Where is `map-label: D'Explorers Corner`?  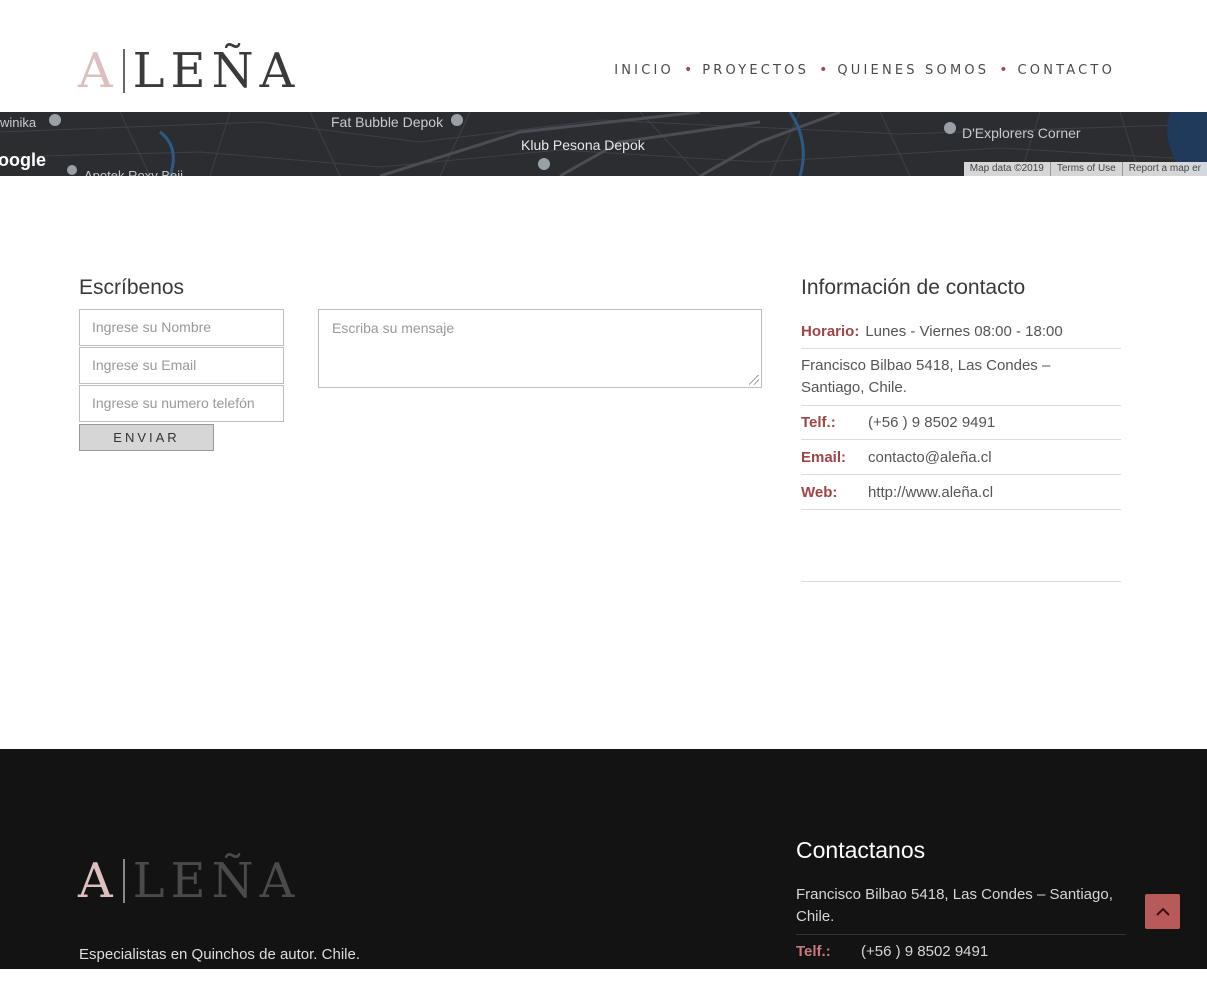 map-label: D'Explorers Corner is located at coordinates (1021, 133).